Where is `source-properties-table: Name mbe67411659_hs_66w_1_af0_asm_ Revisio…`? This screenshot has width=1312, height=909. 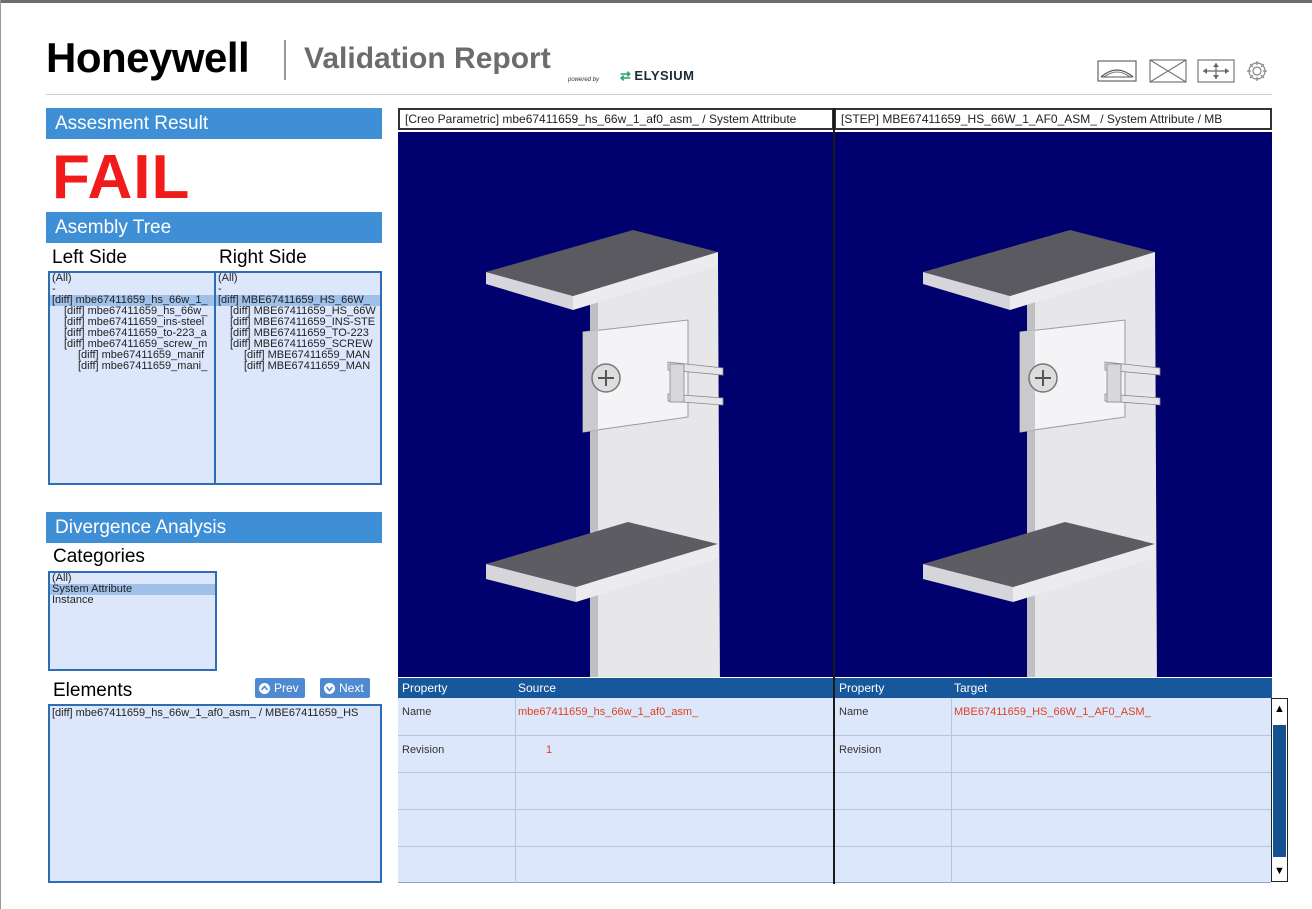
source-properties-table: Name mbe67411659_hs_66w_1_af0_asm_ Revisio… is located at coordinates (615, 790).